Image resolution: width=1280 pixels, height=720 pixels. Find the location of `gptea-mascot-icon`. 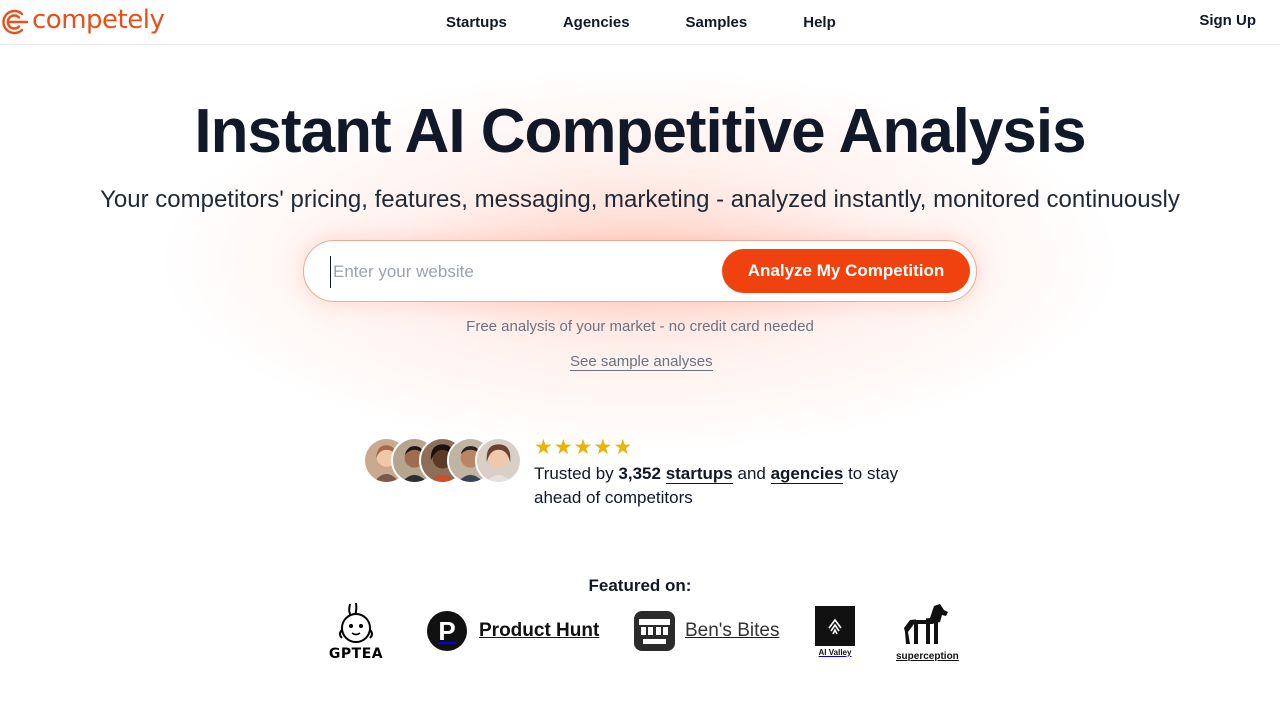

gptea-mascot-icon is located at coordinates (356, 622).